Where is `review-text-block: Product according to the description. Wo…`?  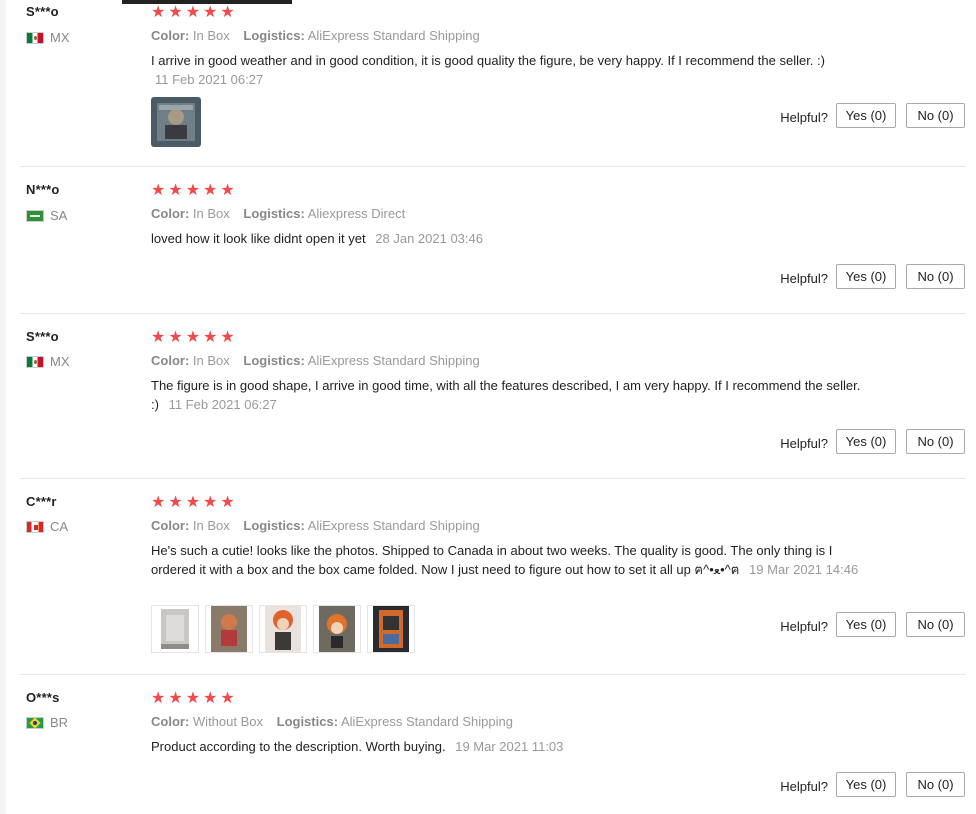
review-text-block: Product according to the description. Wo… is located at coordinates (506, 746).